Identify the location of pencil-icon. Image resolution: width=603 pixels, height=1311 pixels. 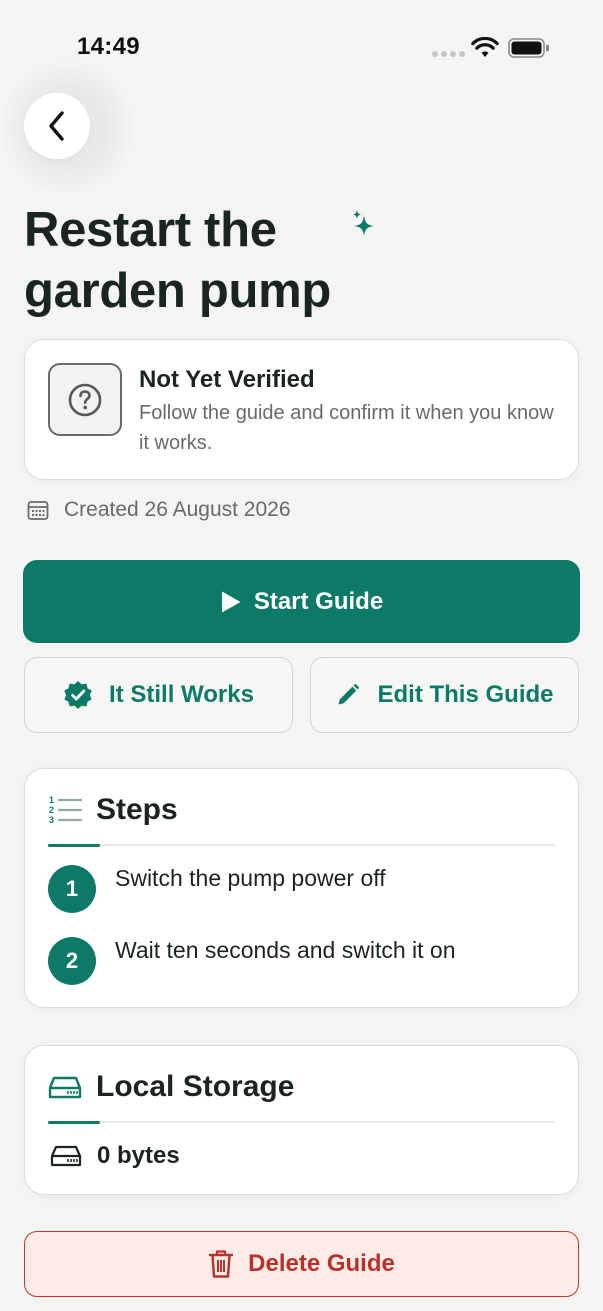
(349, 694).